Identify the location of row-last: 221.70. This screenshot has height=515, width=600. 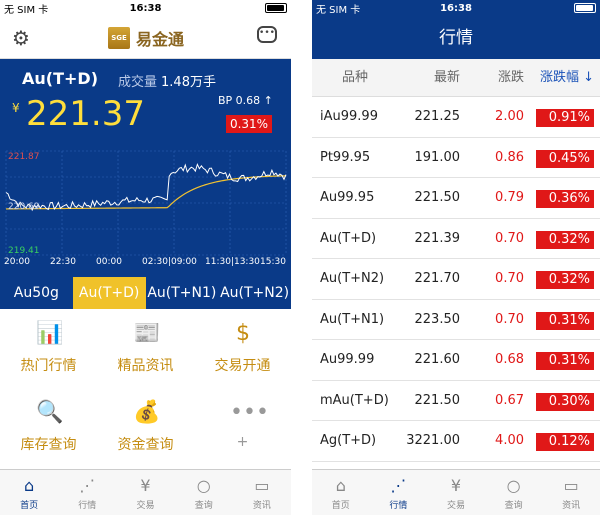
(437, 278).